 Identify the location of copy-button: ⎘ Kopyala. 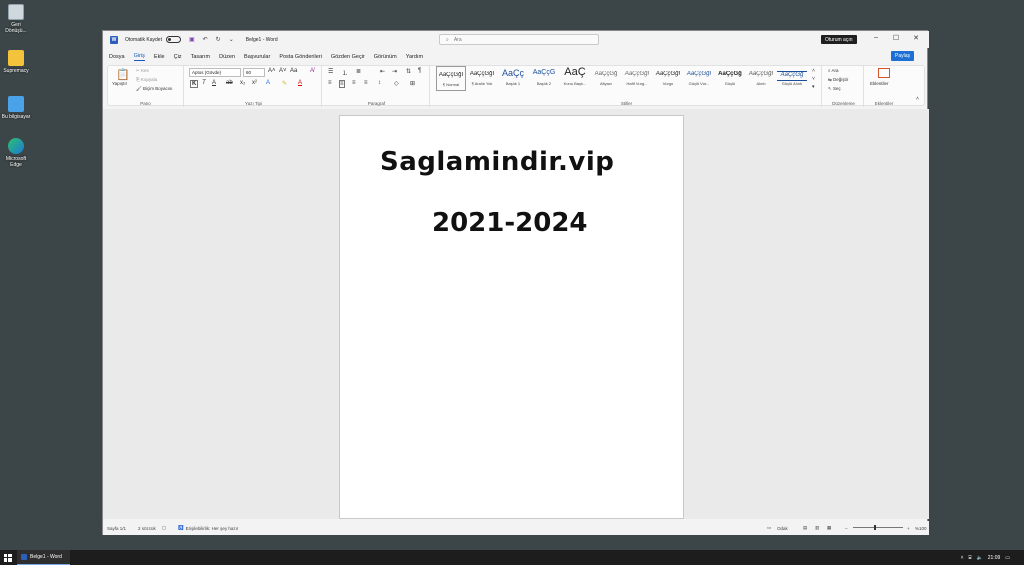
(146, 79).